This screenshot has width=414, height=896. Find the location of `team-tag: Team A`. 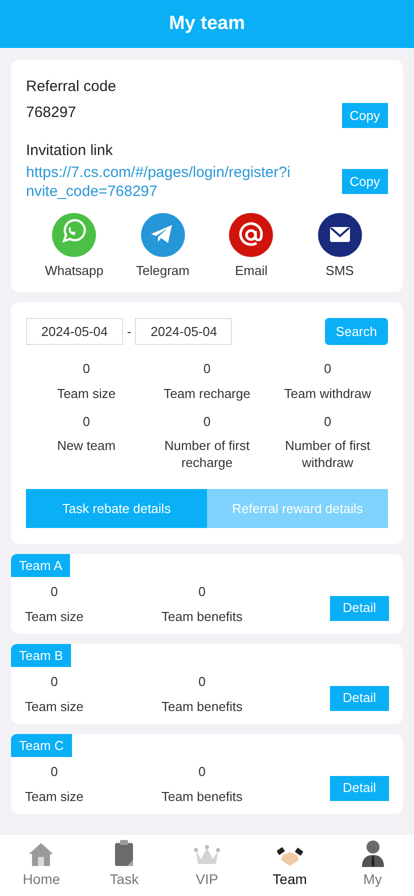

team-tag: Team A is located at coordinates (40, 565).